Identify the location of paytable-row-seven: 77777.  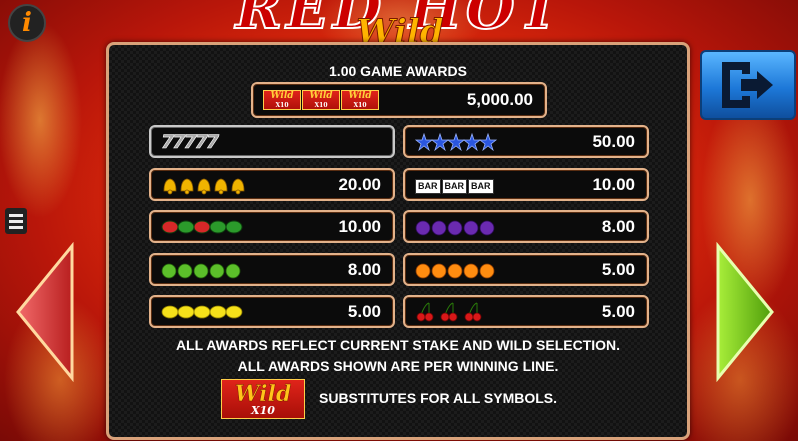
(272, 141).